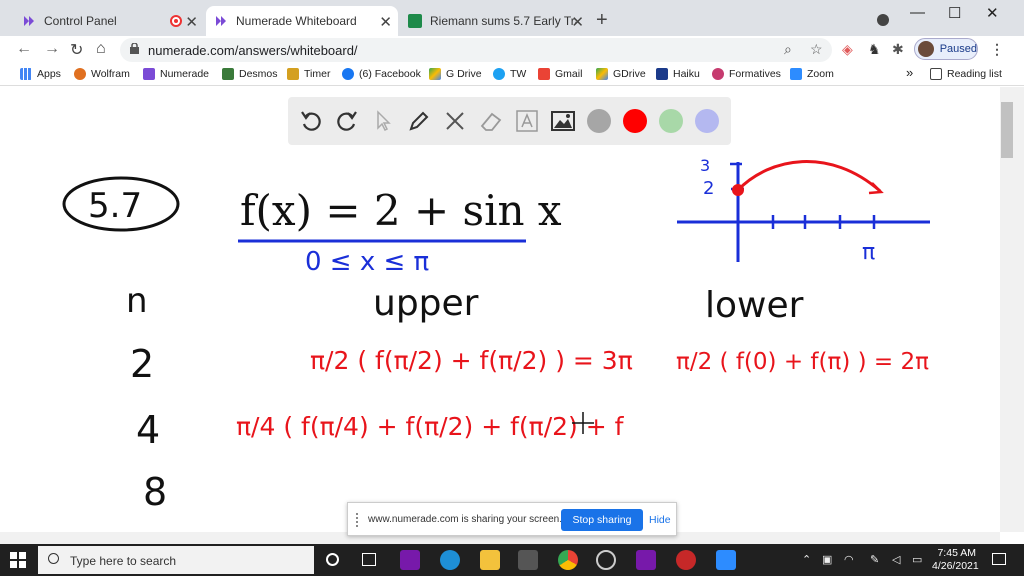 This screenshot has height=576, width=1024. I want to click on bookmark-zoom: Zoom, so click(812, 74).